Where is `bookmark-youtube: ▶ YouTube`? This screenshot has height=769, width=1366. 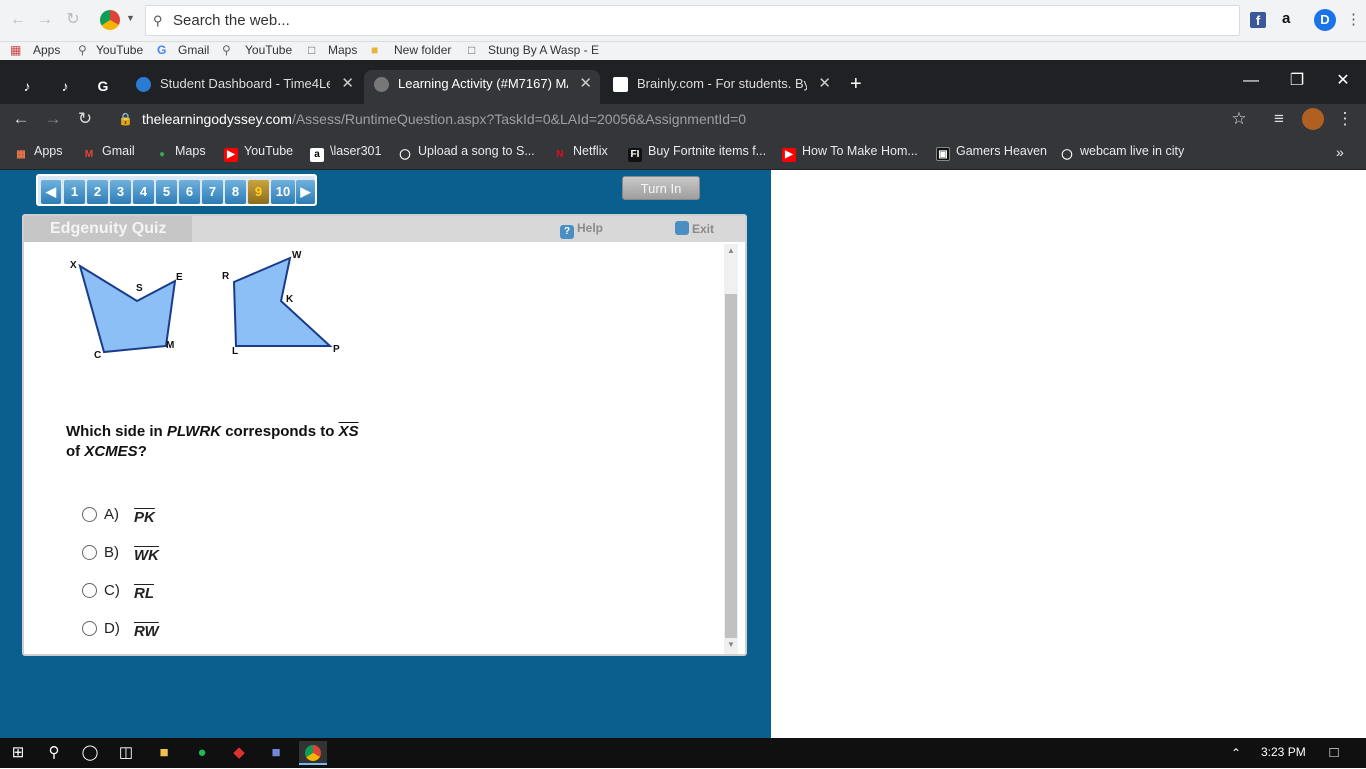 bookmark-youtube: ▶ YouTube is located at coordinates (258, 153).